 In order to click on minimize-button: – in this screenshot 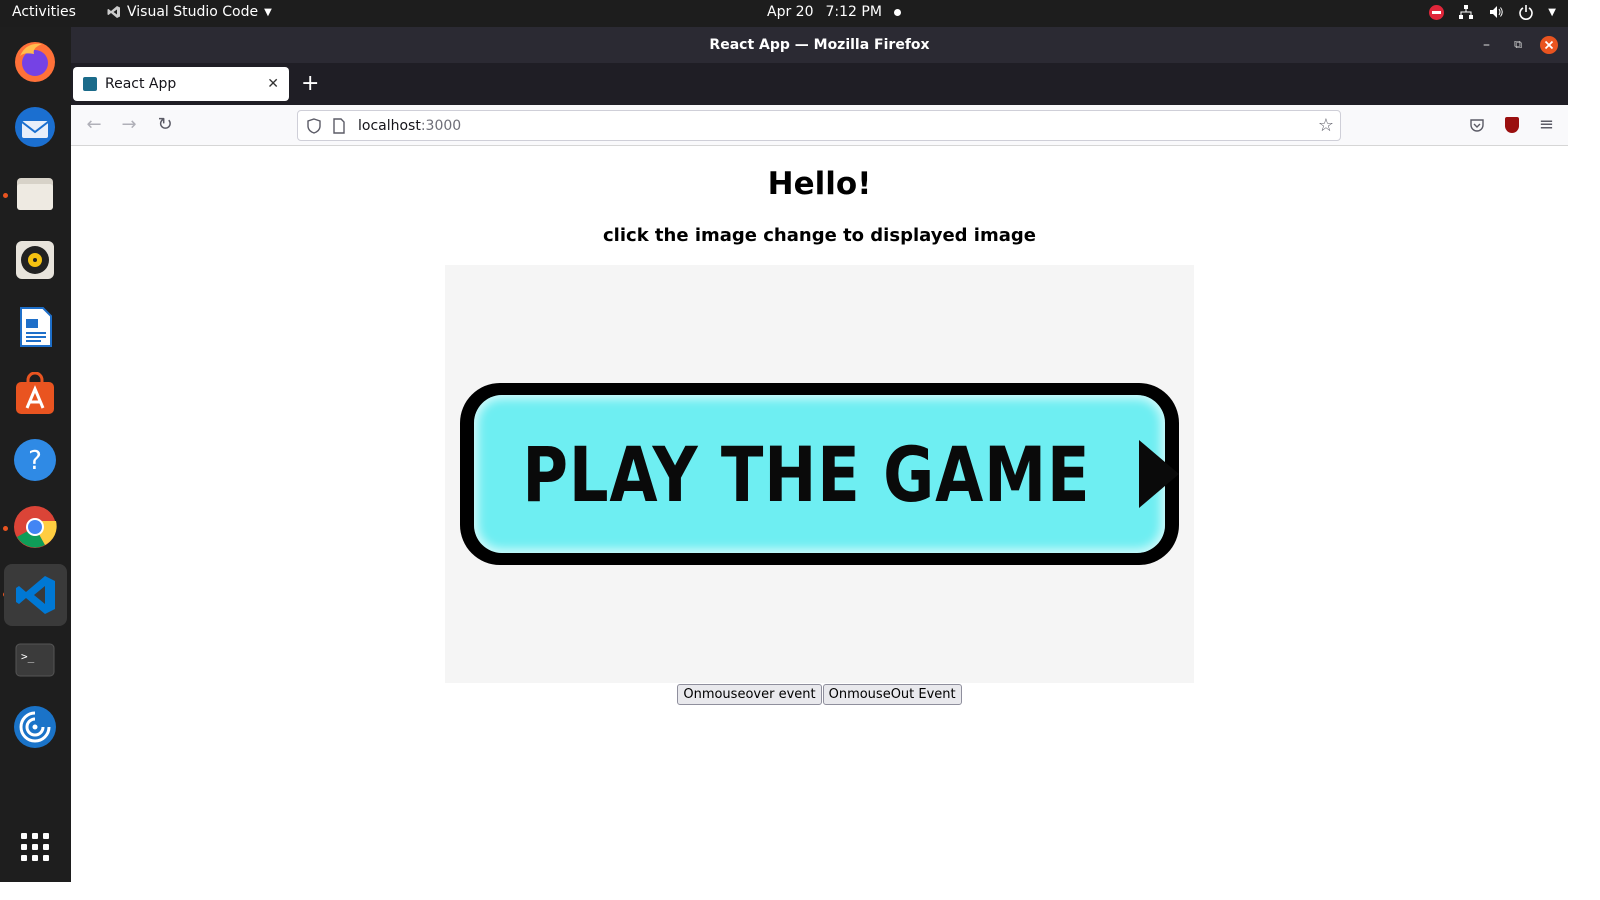, I will do `click(1486, 45)`.